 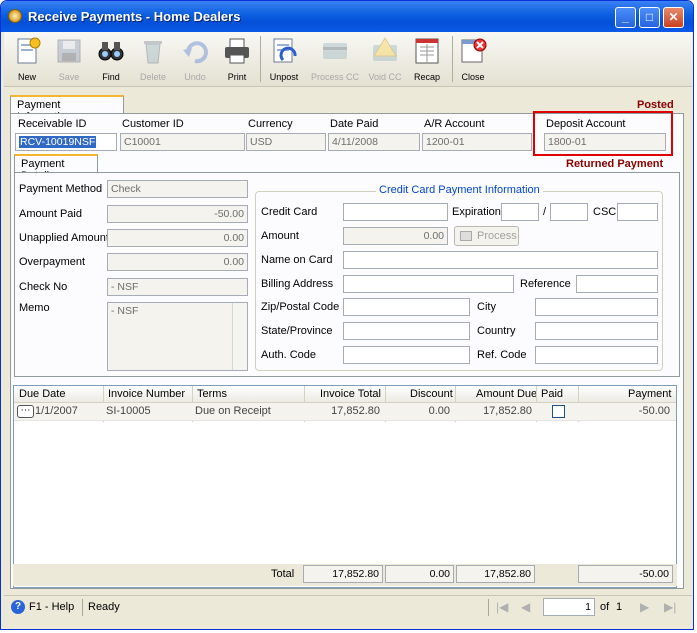 What do you see at coordinates (177, 287) in the screenshot?
I see `check-no-field: - NSF` at bounding box center [177, 287].